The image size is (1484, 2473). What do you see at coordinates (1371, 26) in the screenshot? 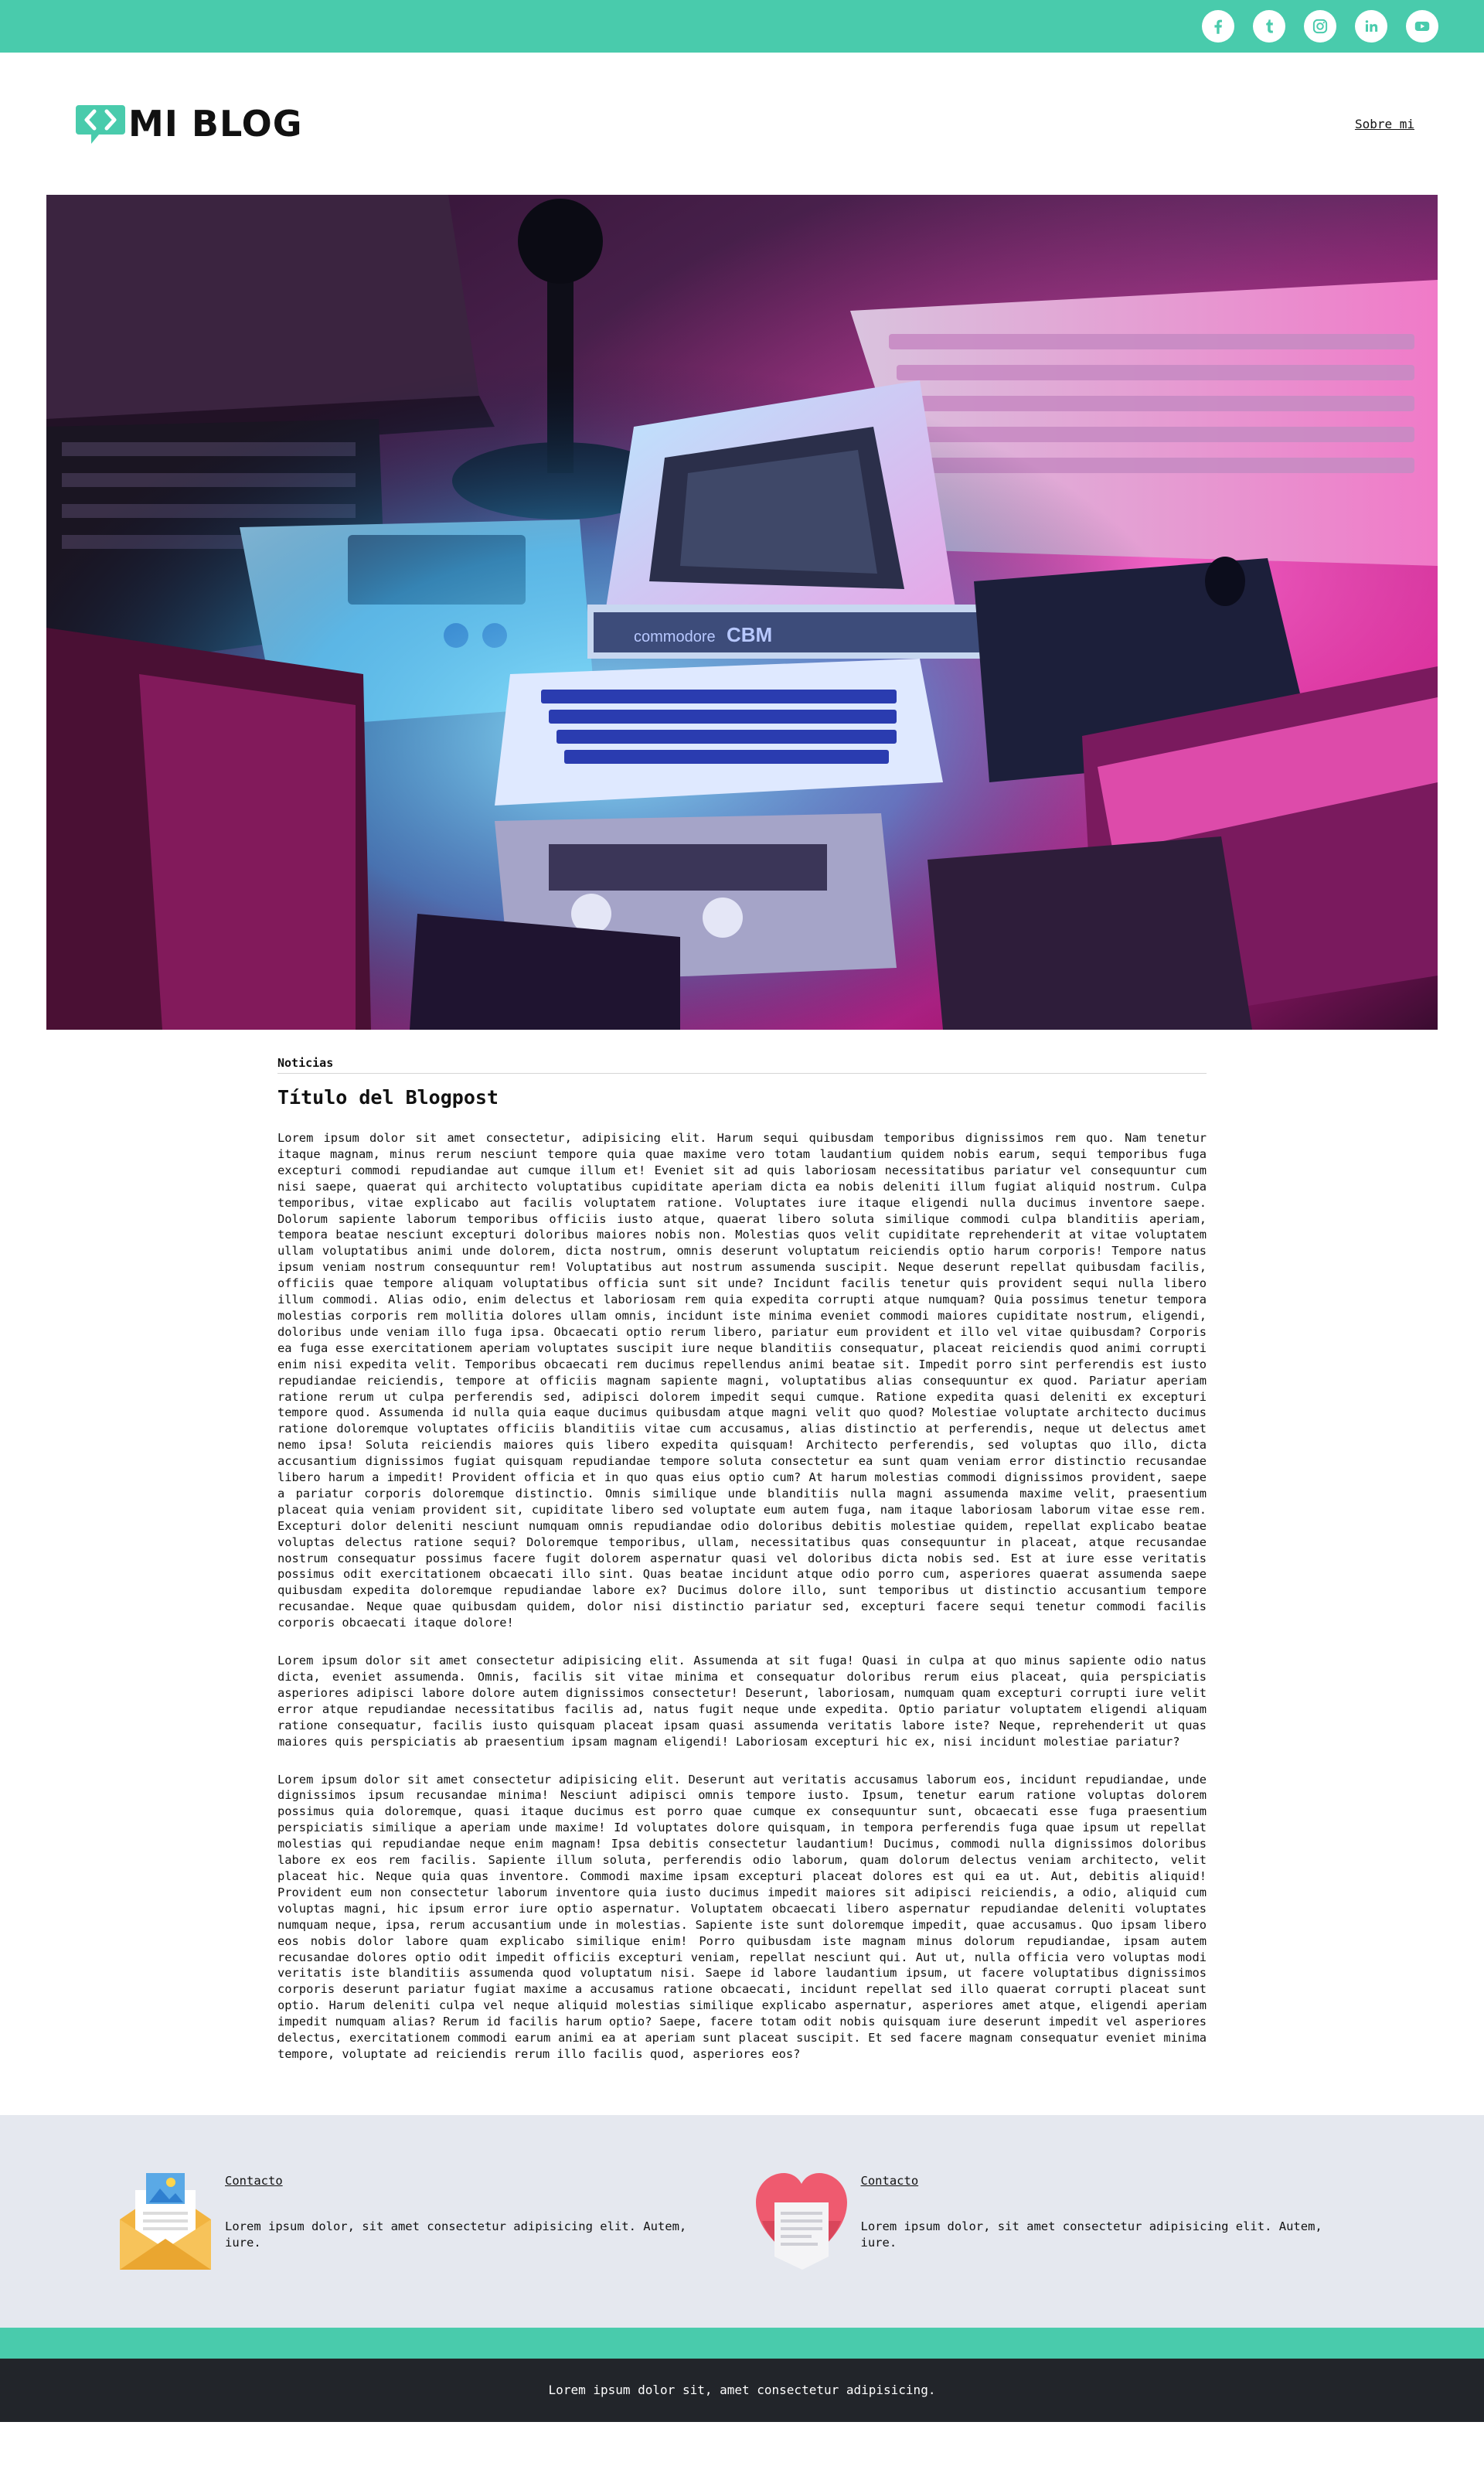
I see `linkedin-icon` at bounding box center [1371, 26].